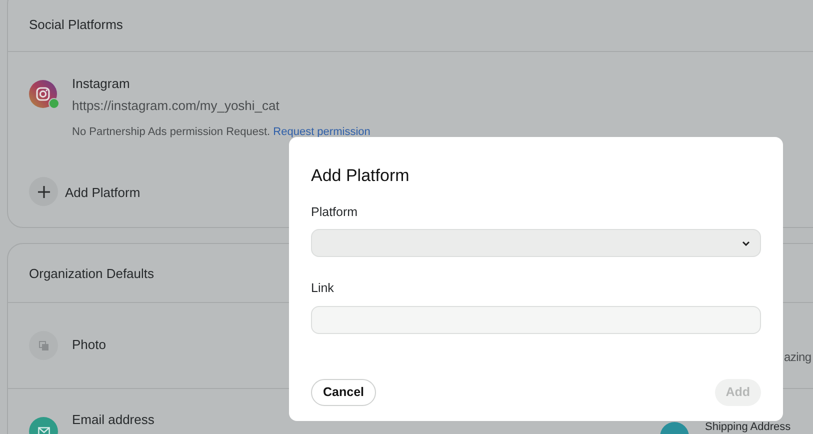 The width and height of the screenshot is (813, 434). What do you see at coordinates (43, 345) in the screenshot?
I see `images-icon` at bounding box center [43, 345].